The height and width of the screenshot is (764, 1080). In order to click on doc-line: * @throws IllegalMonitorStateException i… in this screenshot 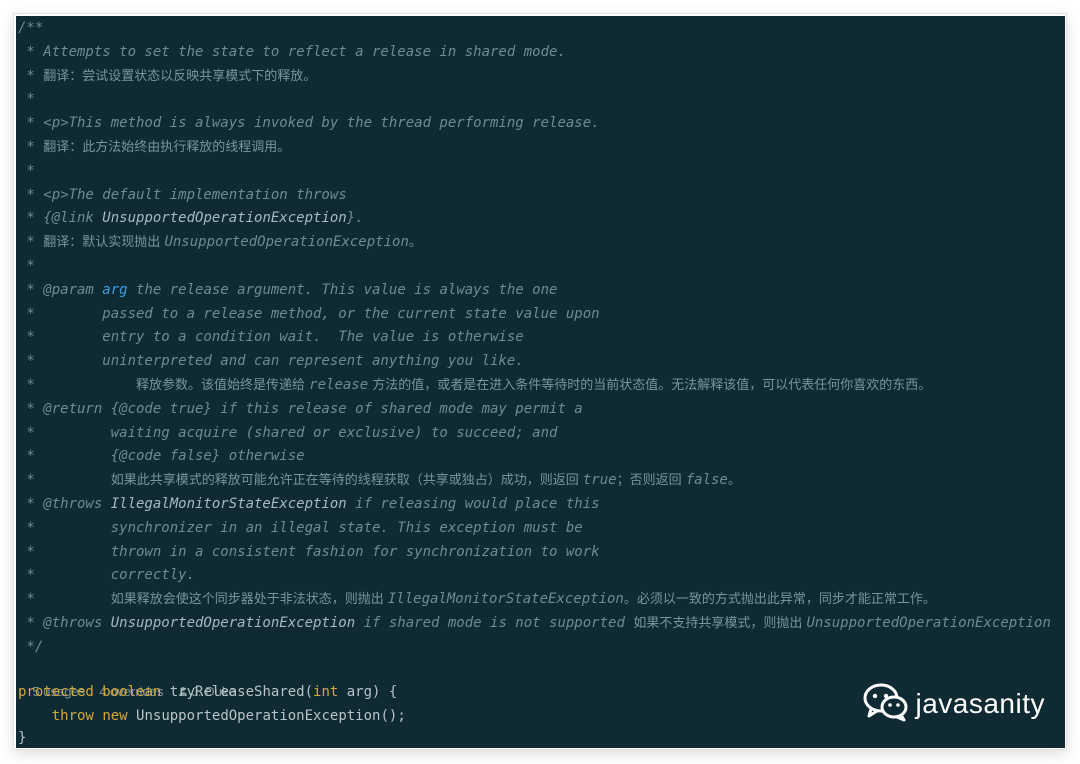, I will do `click(309, 504)`.